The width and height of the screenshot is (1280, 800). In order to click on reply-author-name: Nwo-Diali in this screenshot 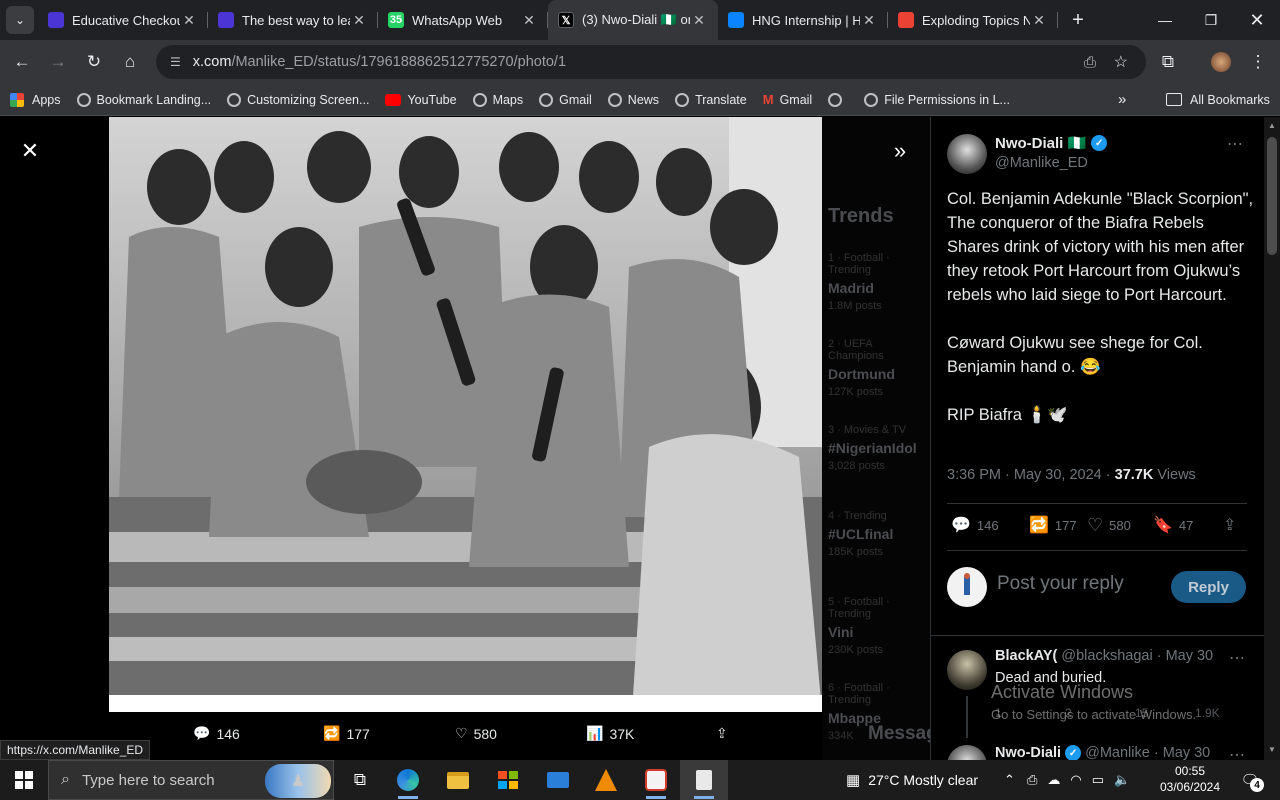, I will do `click(1028, 752)`.